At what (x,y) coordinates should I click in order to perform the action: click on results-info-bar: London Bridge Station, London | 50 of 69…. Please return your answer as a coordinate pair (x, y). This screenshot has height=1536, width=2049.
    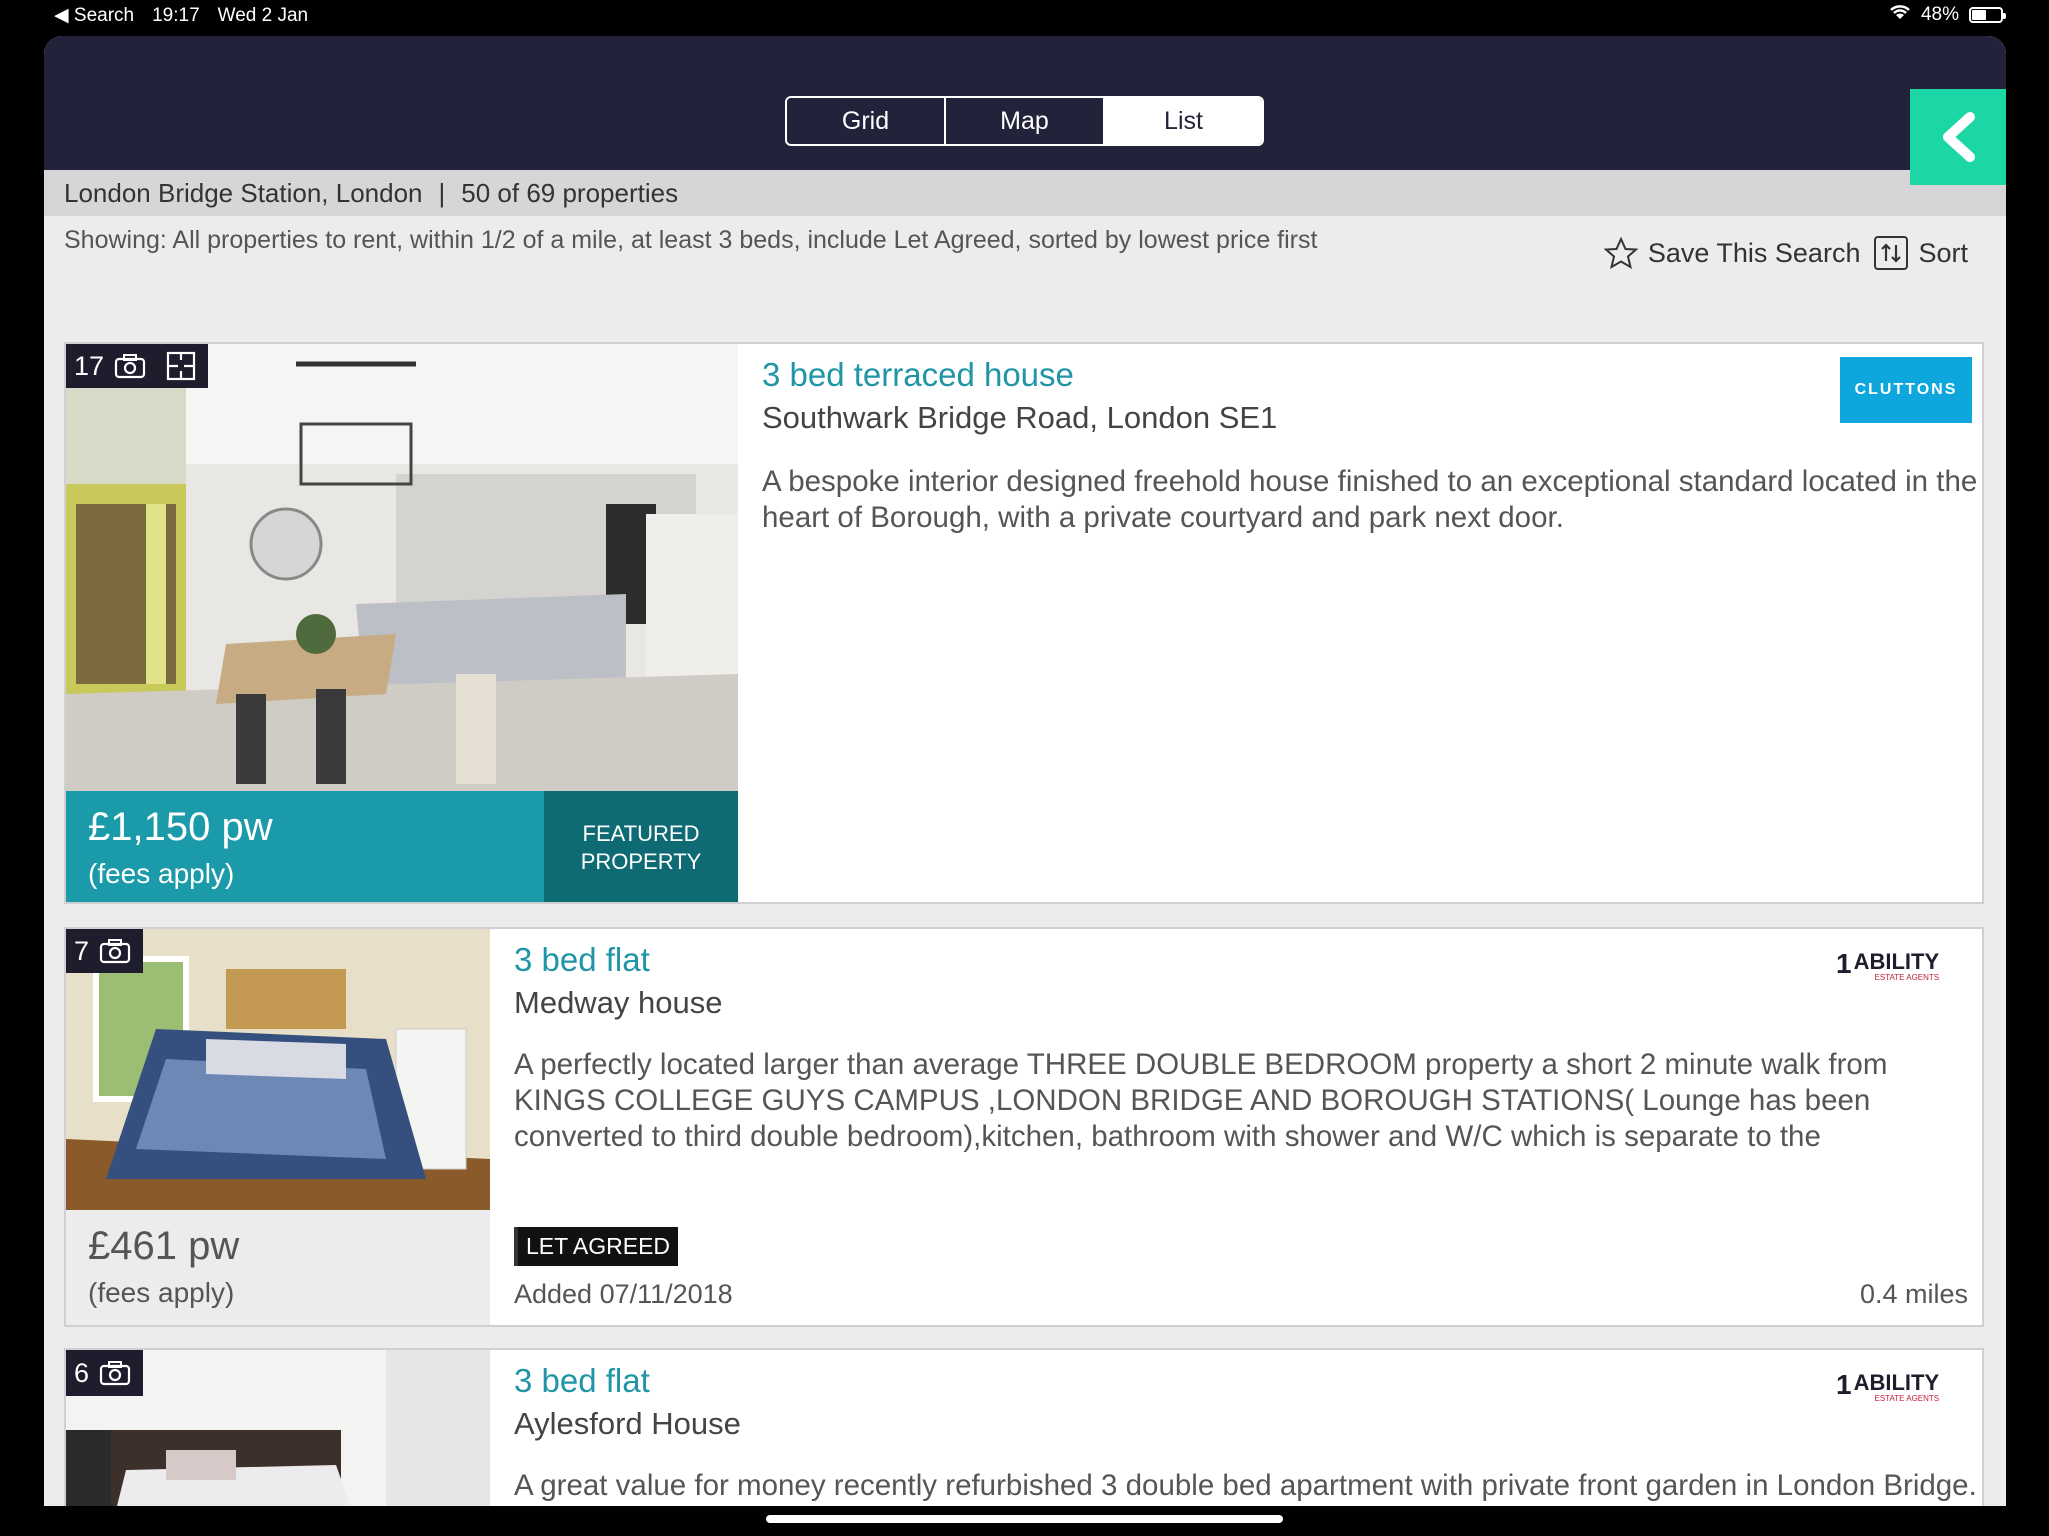
    Looking at the image, I should click on (1025, 193).